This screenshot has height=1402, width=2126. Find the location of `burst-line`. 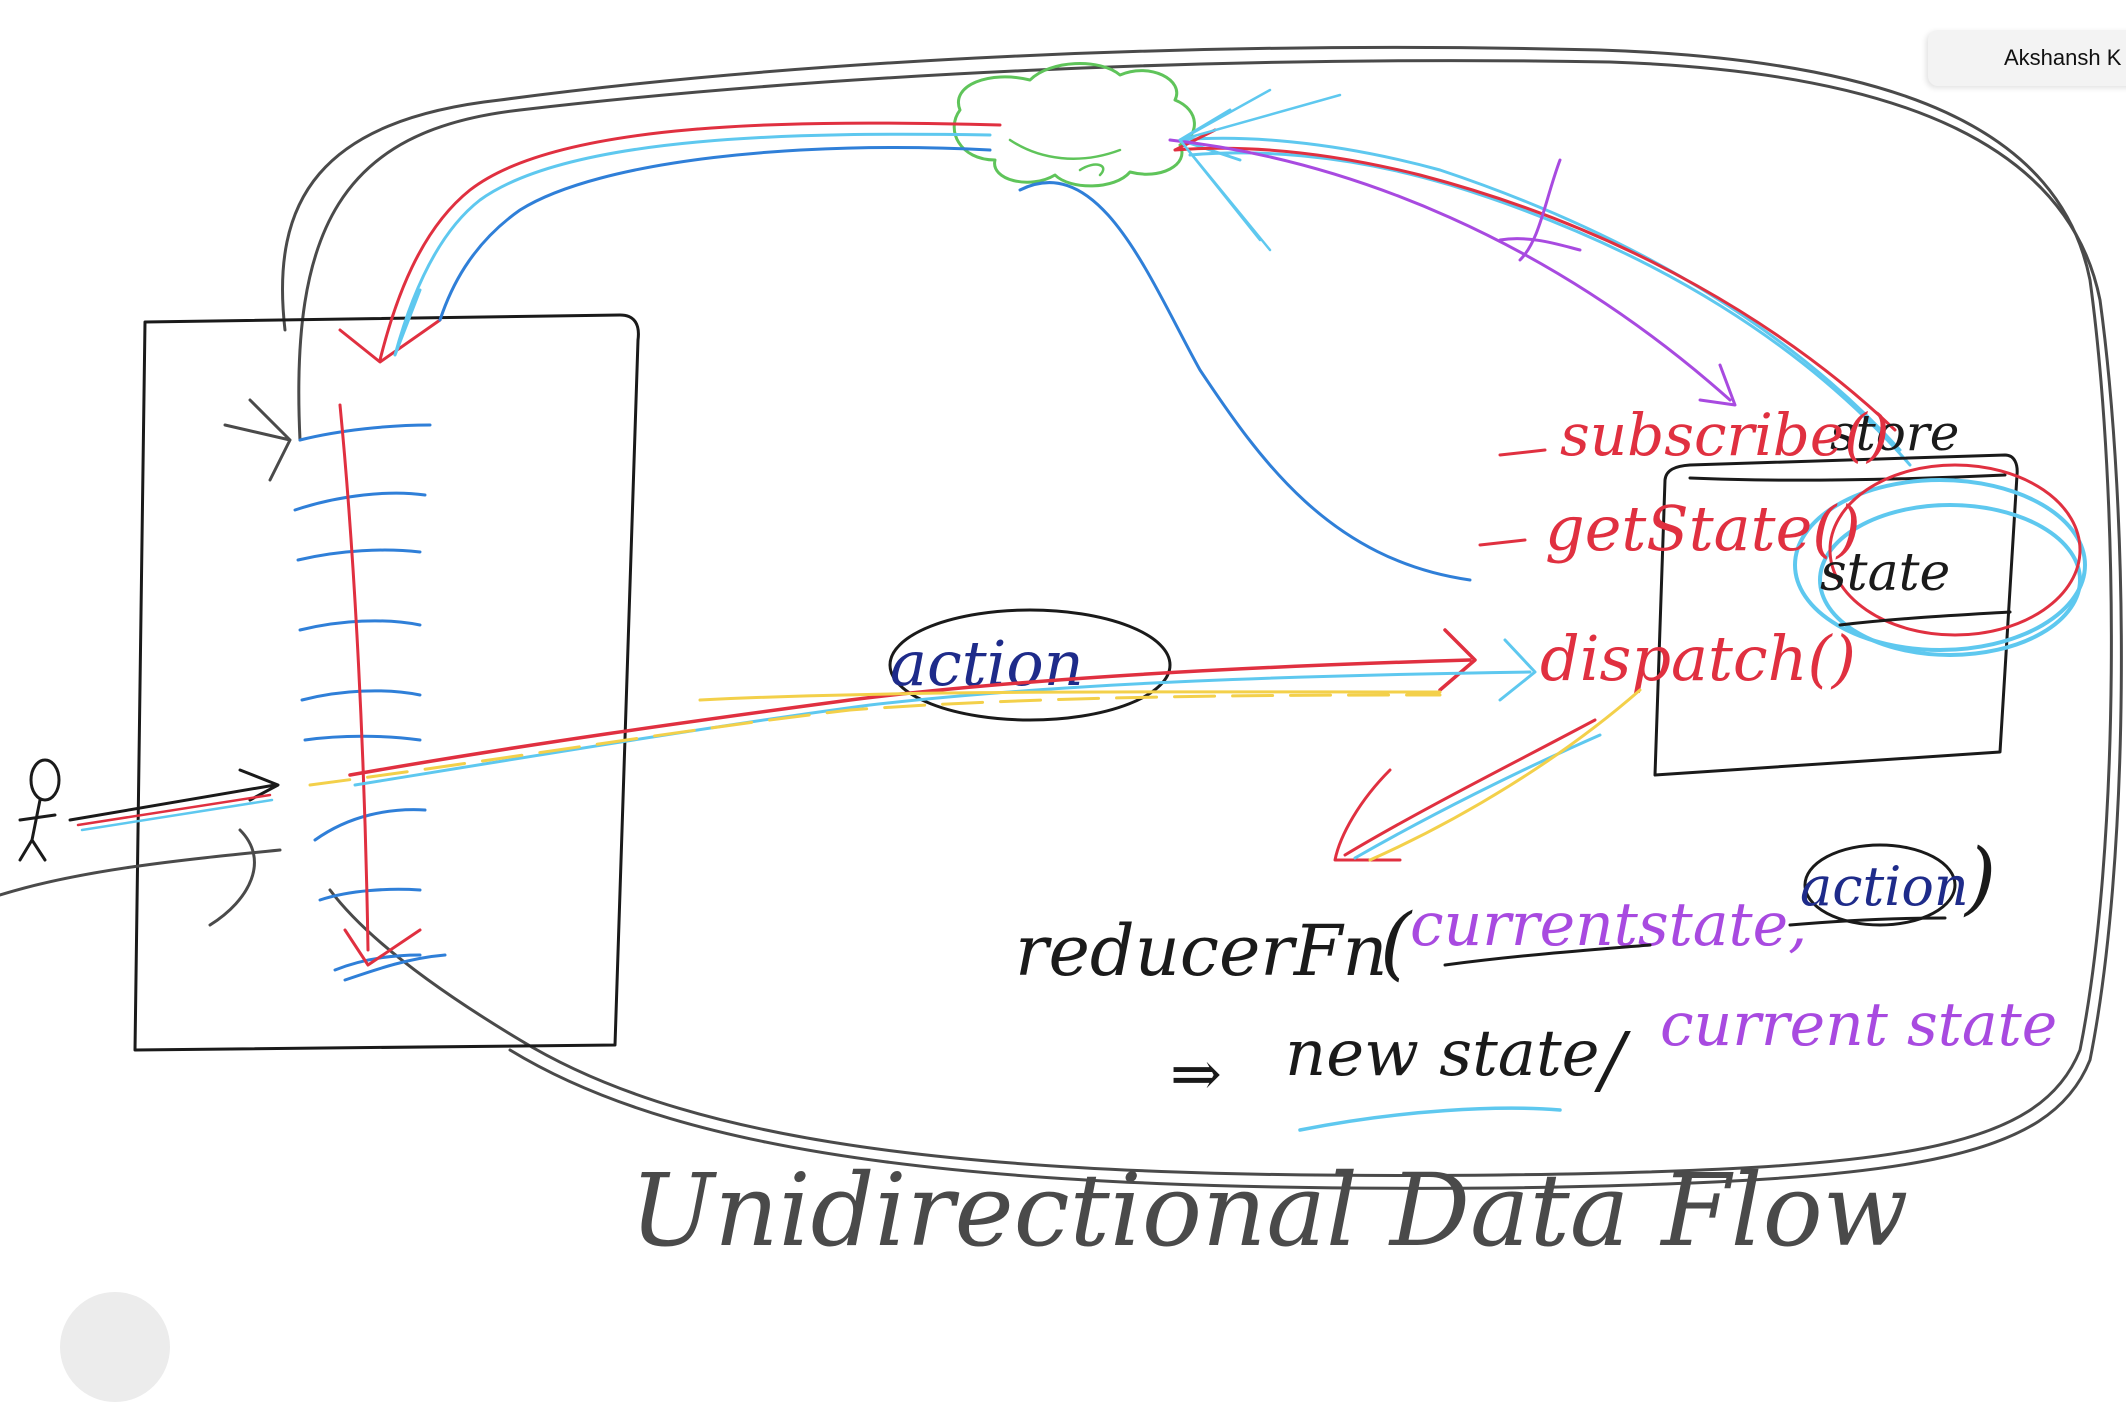

burst-line is located at coordinates (1260, 117).